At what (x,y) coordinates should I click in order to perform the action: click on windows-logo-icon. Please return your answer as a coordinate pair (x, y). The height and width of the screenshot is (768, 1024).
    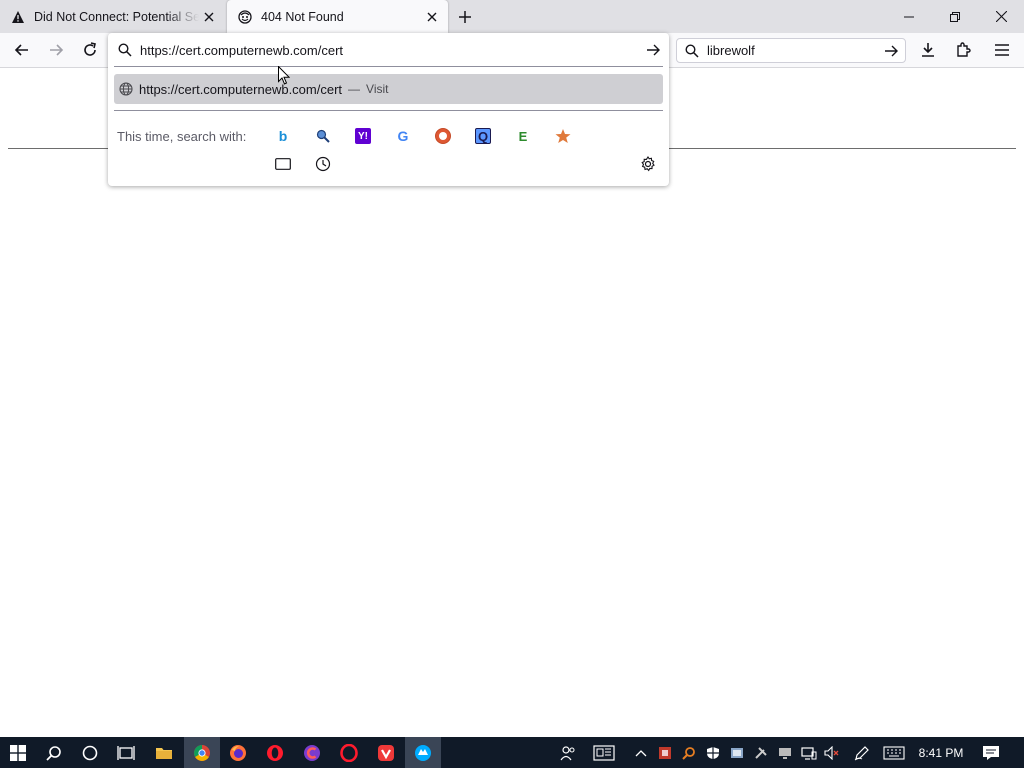
    Looking at the image, I should click on (18, 752).